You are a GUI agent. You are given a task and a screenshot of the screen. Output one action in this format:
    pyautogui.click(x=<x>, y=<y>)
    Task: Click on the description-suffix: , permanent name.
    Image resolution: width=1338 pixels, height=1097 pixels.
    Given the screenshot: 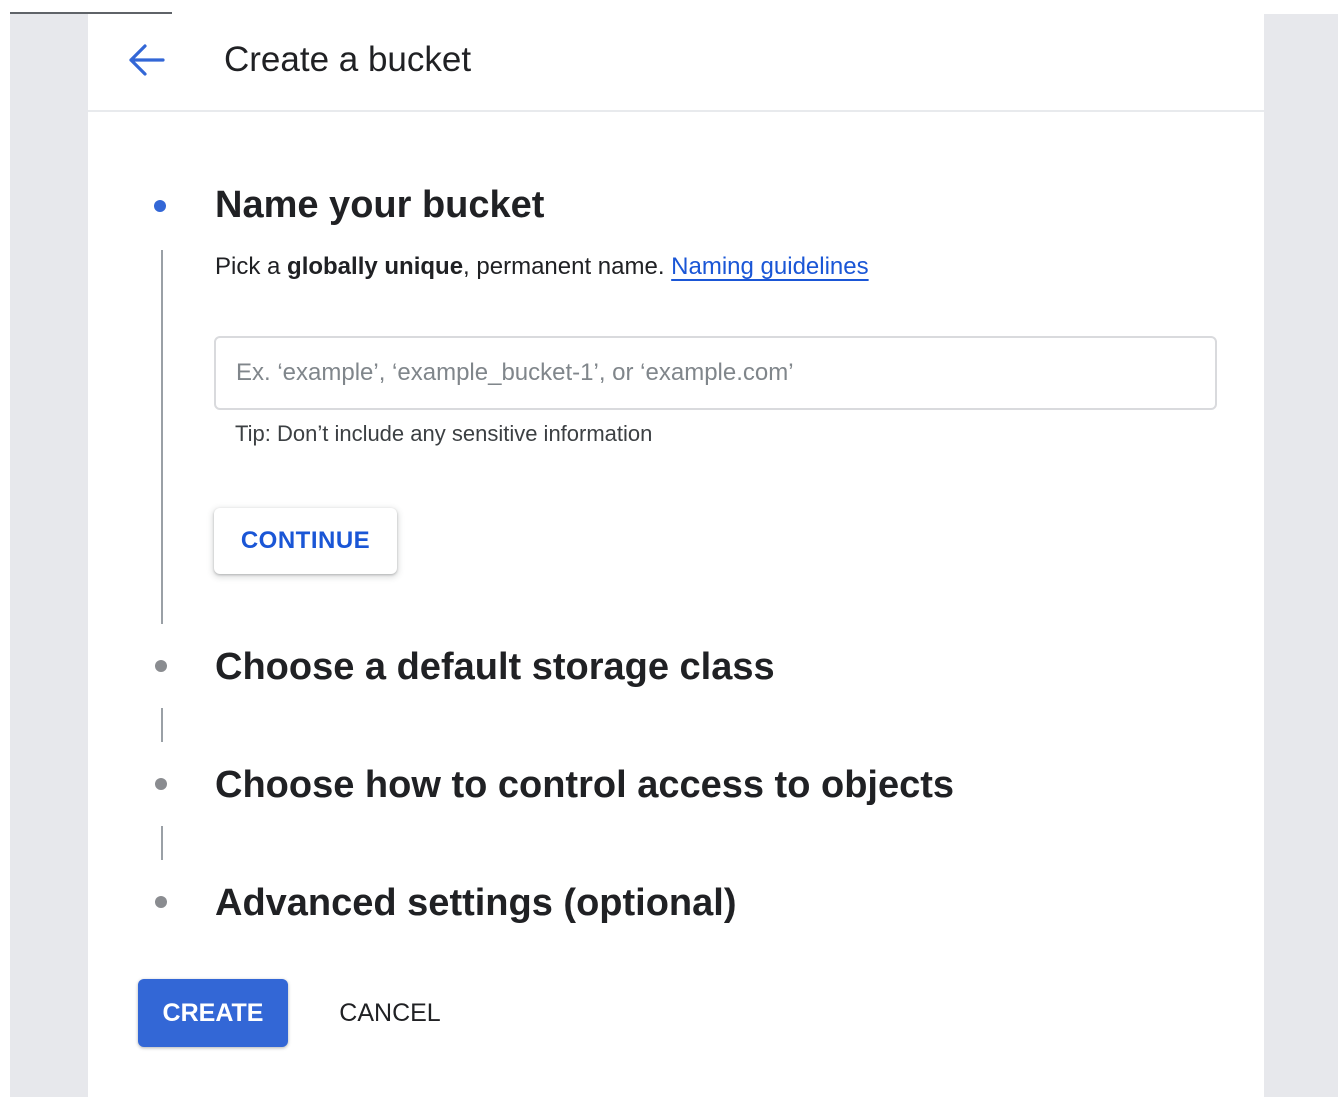 What is the action you would take?
    pyautogui.click(x=567, y=266)
    